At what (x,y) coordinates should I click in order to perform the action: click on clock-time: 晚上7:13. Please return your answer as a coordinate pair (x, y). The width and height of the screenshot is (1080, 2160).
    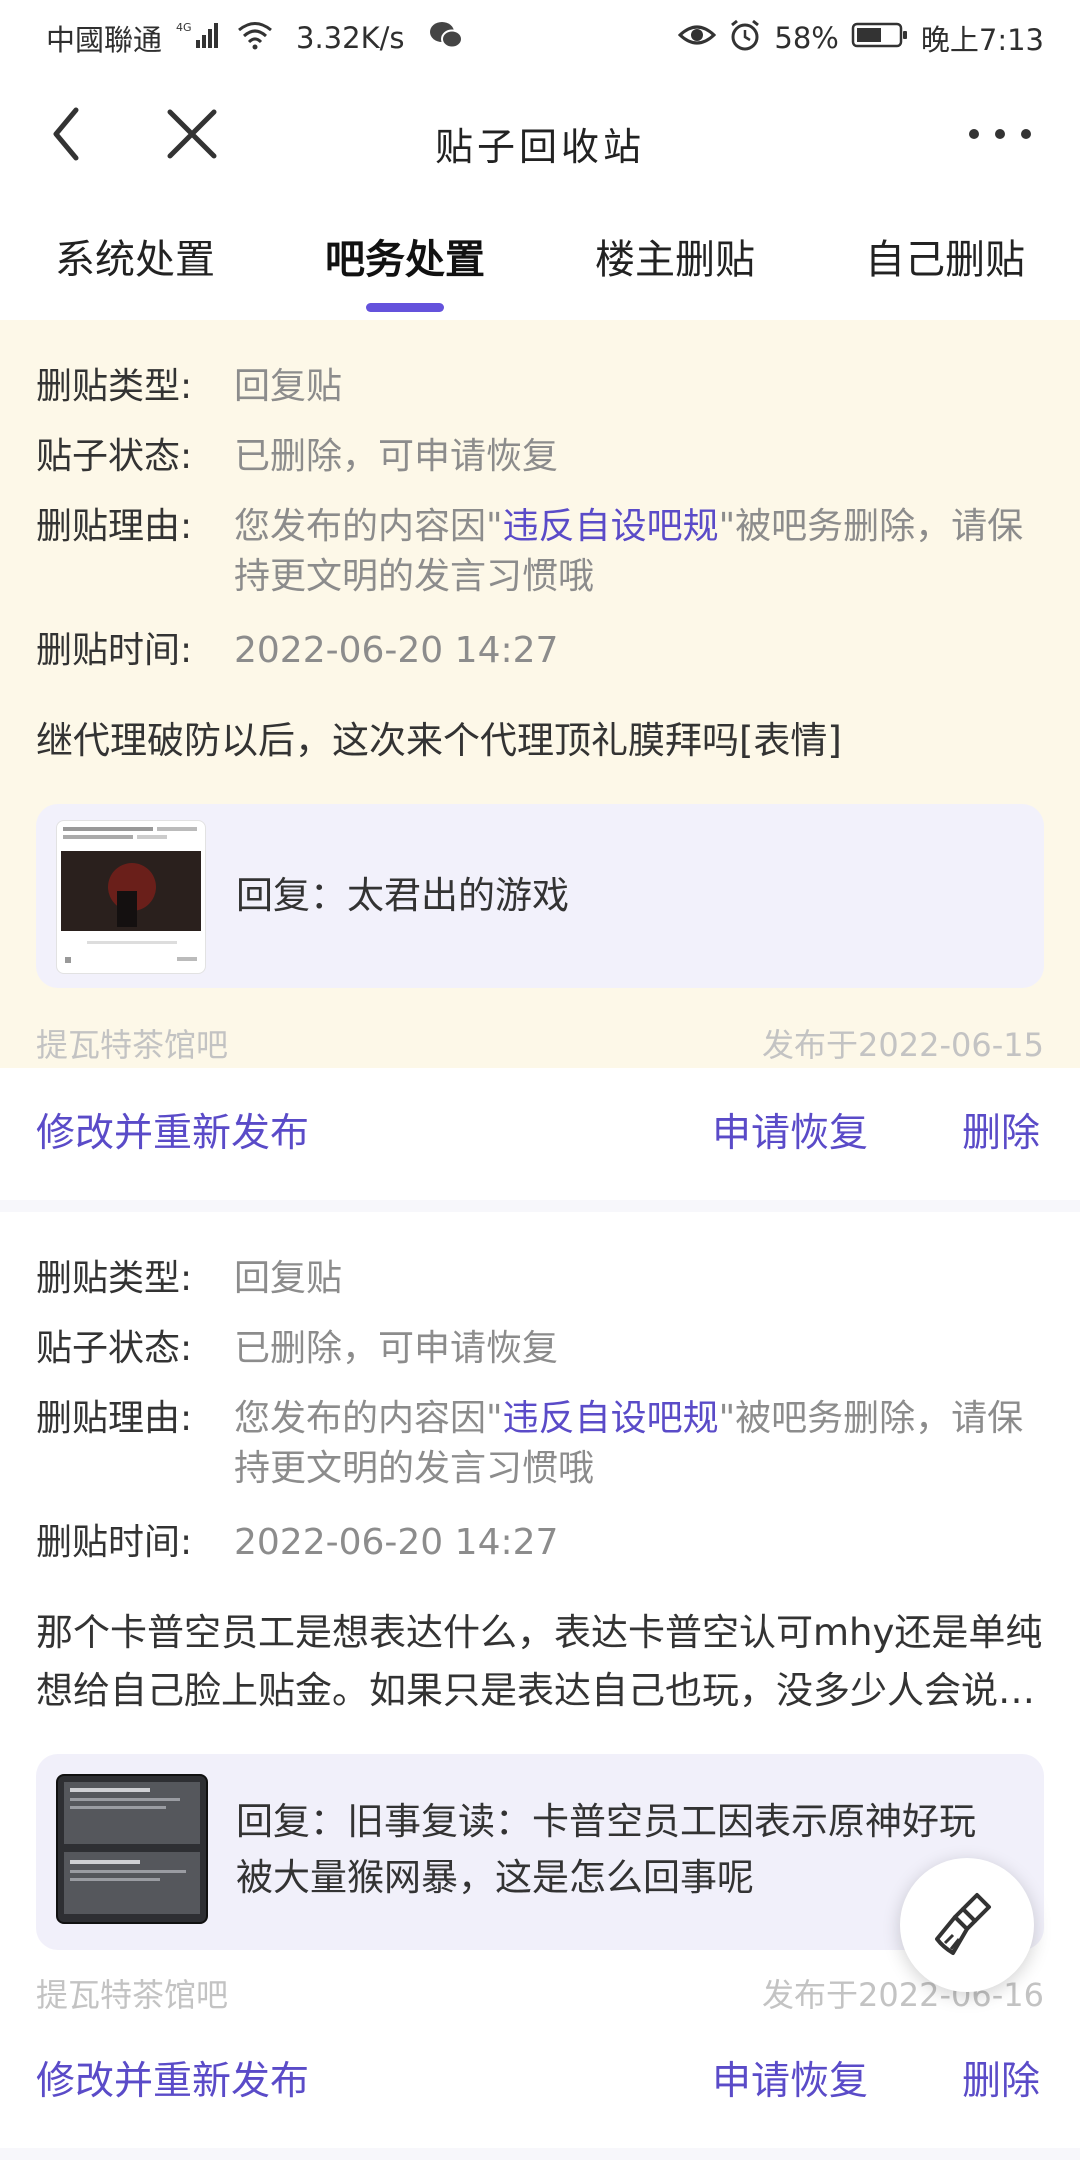
    Looking at the image, I should click on (982, 40).